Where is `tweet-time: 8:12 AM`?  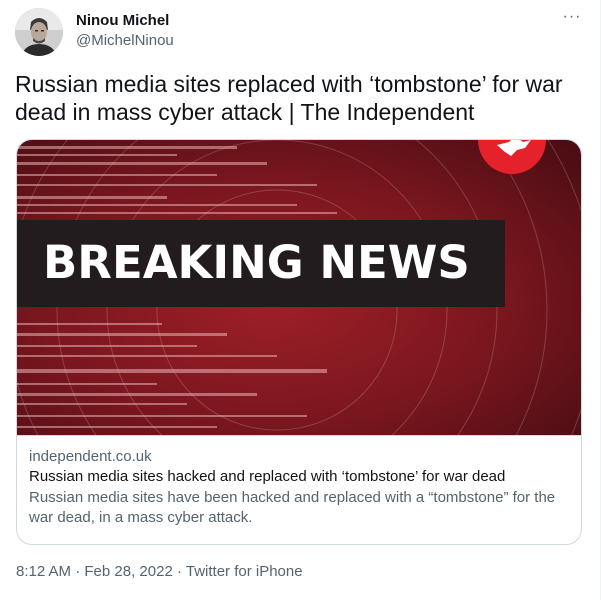
tweet-time: 8:12 AM is located at coordinates (43, 571).